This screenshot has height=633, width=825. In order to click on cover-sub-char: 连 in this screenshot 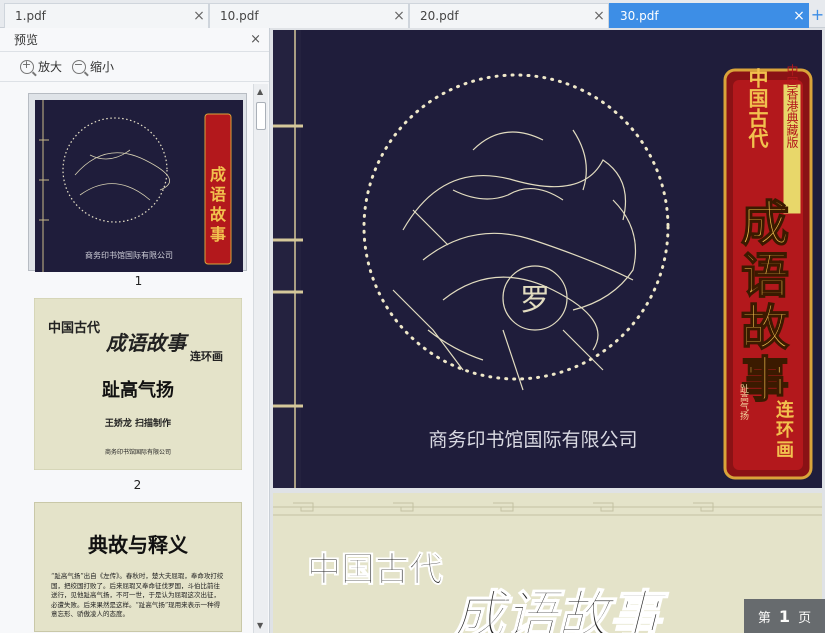, I will do `click(785, 410)`.